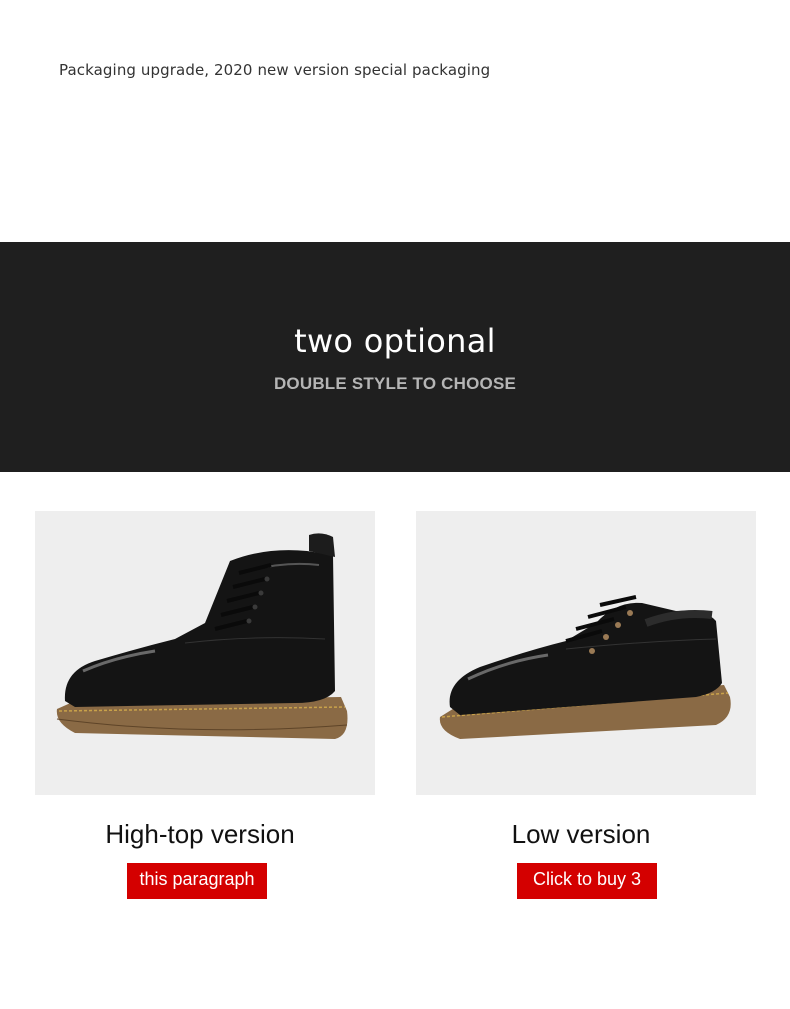 This screenshot has height=1009, width=790. I want to click on low-shoe-icon, so click(585, 667).